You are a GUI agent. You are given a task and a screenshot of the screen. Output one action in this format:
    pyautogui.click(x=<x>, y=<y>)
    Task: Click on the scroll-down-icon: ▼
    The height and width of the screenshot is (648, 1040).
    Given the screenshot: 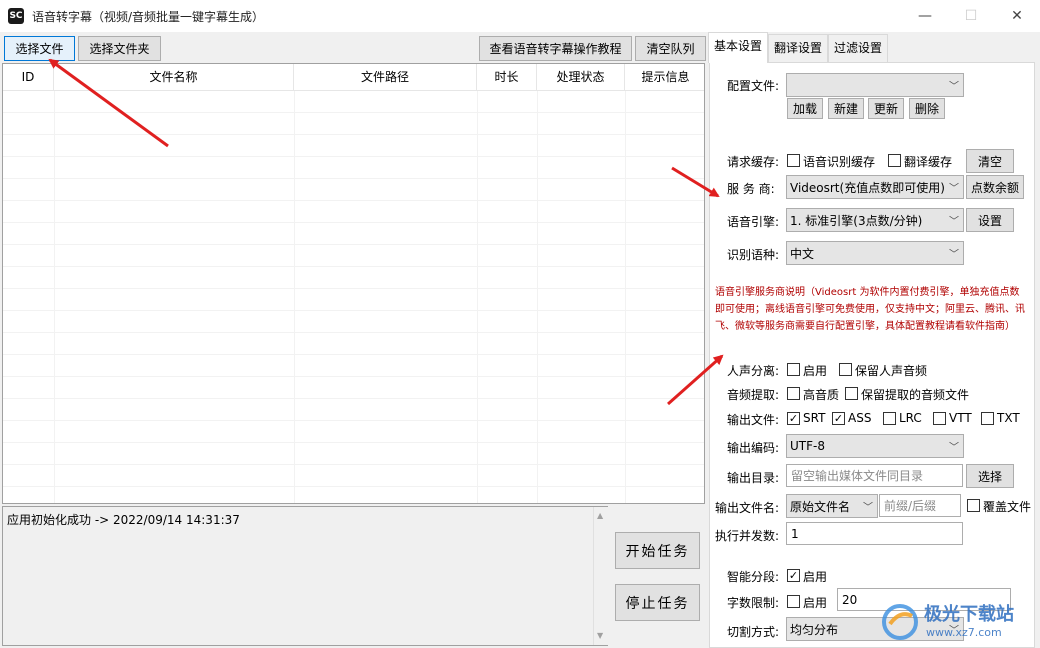 What is the action you would take?
    pyautogui.click(x=600, y=635)
    